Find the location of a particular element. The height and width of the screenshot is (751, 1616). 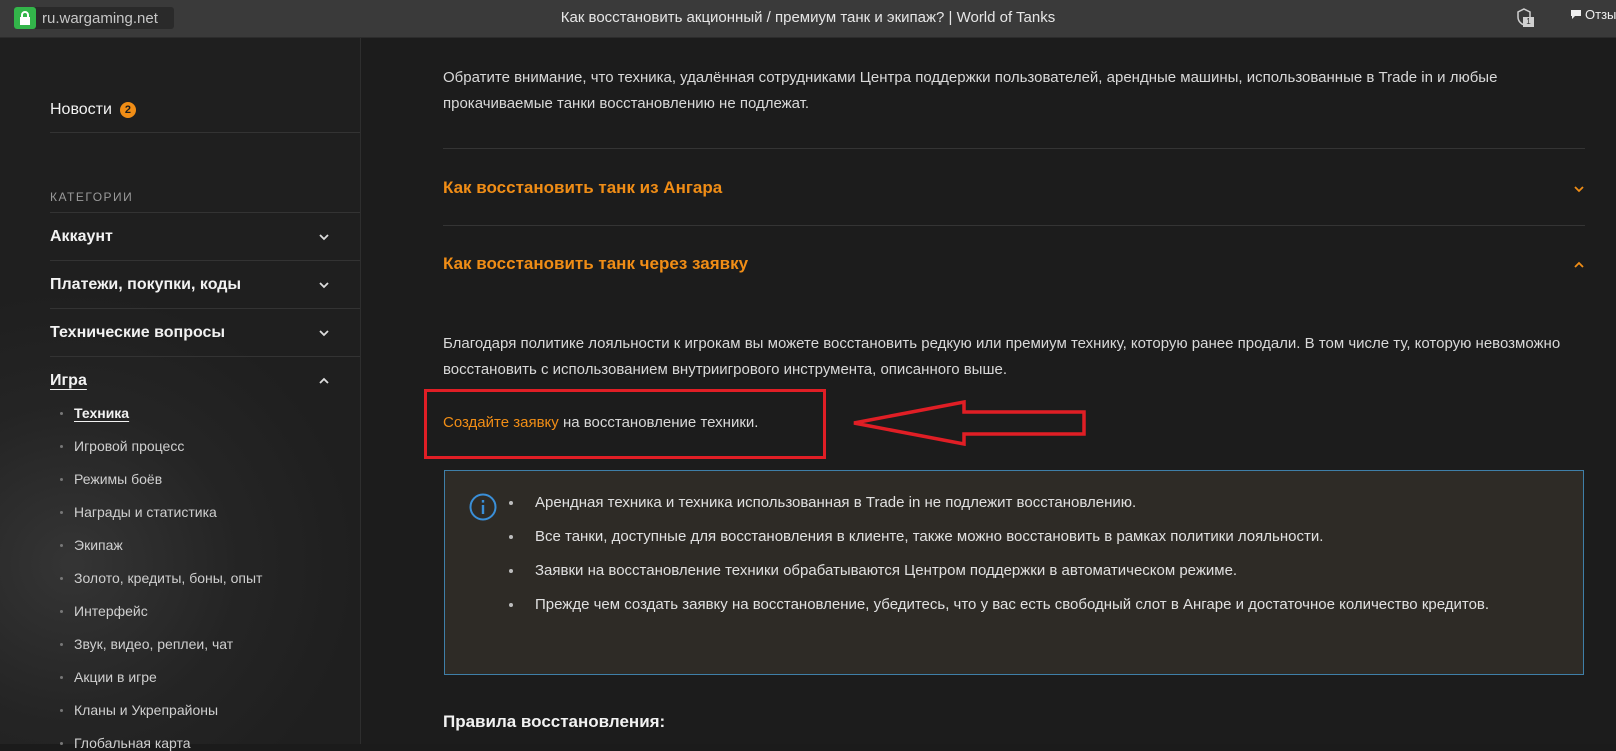

category-label: Игра is located at coordinates (68, 380).